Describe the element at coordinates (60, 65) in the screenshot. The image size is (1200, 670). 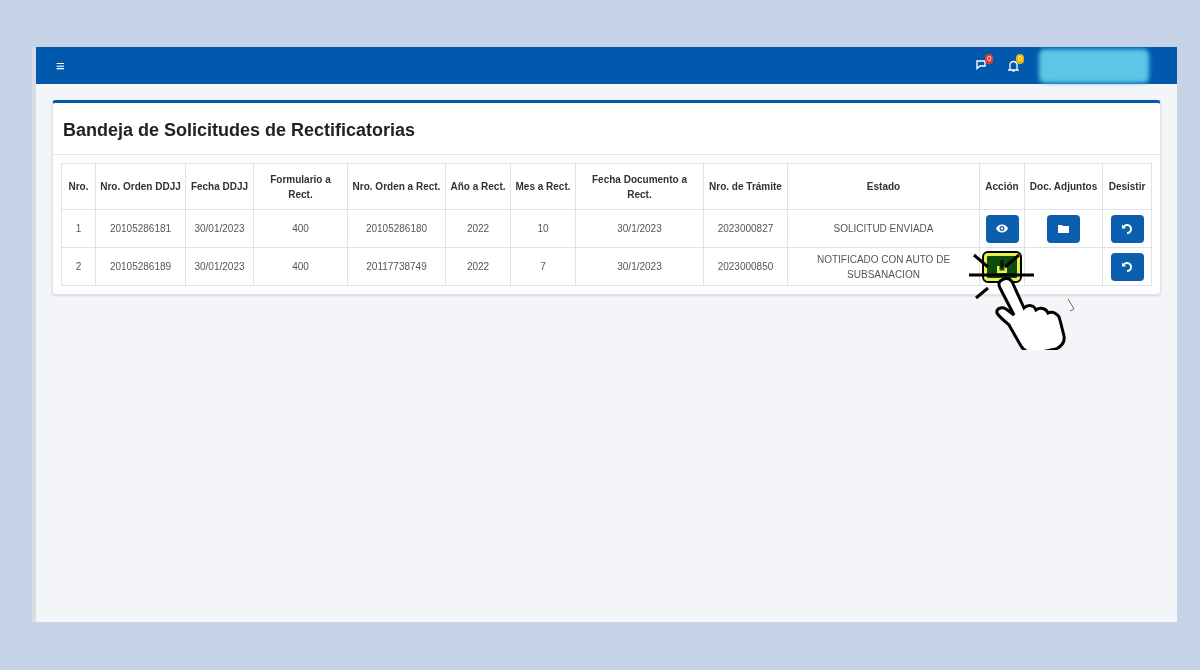
I see `menu-button: ≡` at that location.